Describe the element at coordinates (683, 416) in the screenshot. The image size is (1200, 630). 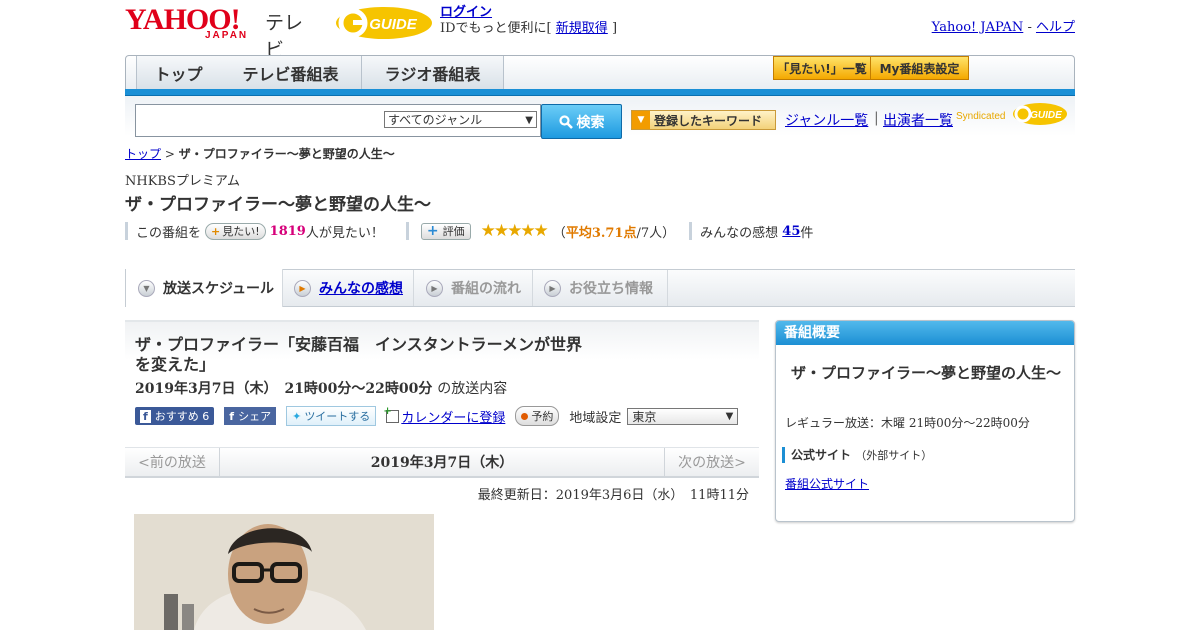
I see `region-select: 東京 ▼` at that location.